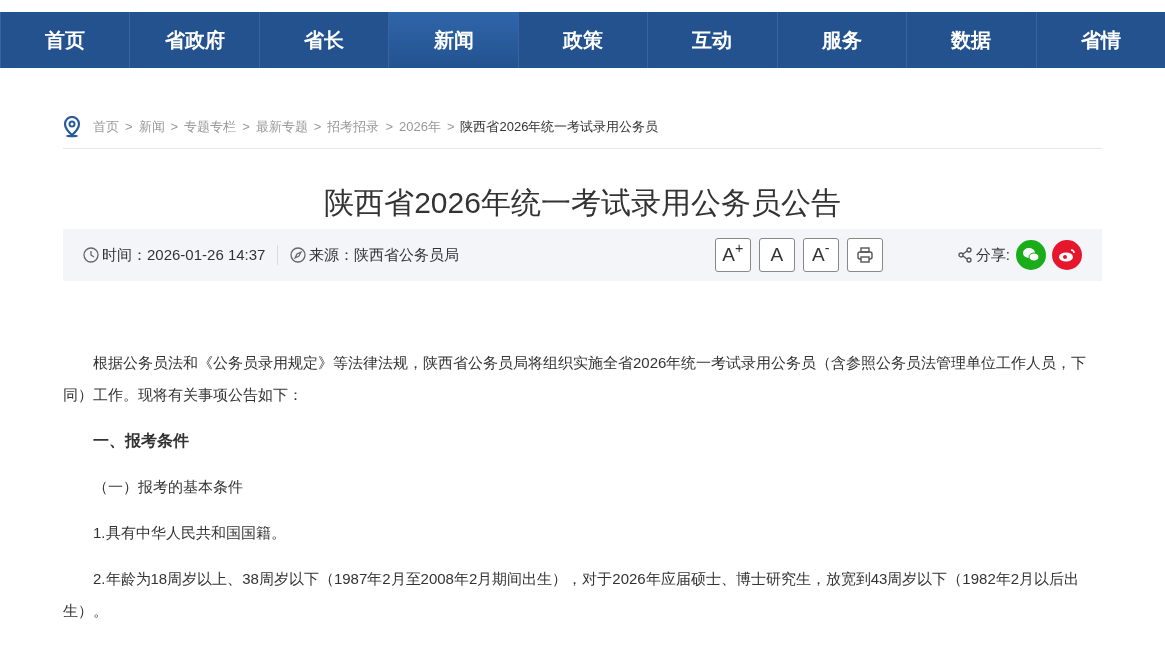  Describe the element at coordinates (384, 254) in the screenshot. I see `article-source: 来源：陕西省公务员局` at that location.